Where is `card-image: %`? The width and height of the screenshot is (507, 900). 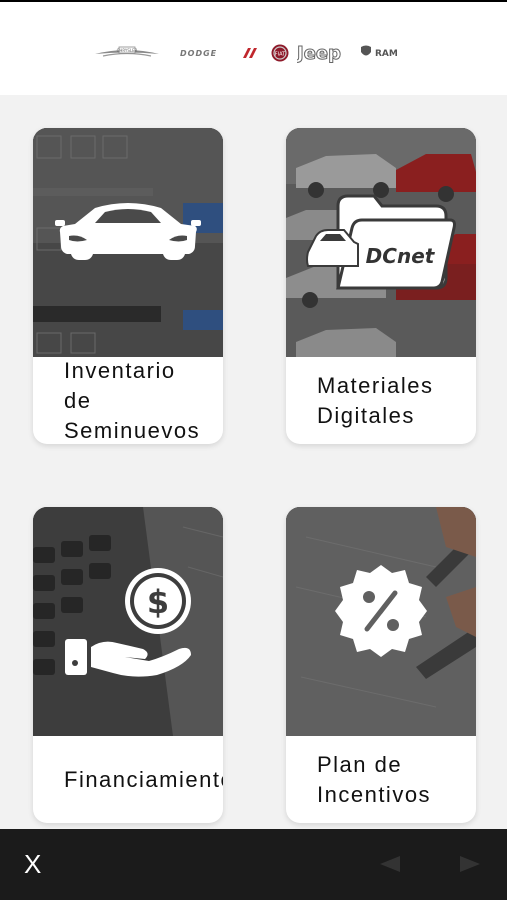
card-image: % is located at coordinates (381, 621).